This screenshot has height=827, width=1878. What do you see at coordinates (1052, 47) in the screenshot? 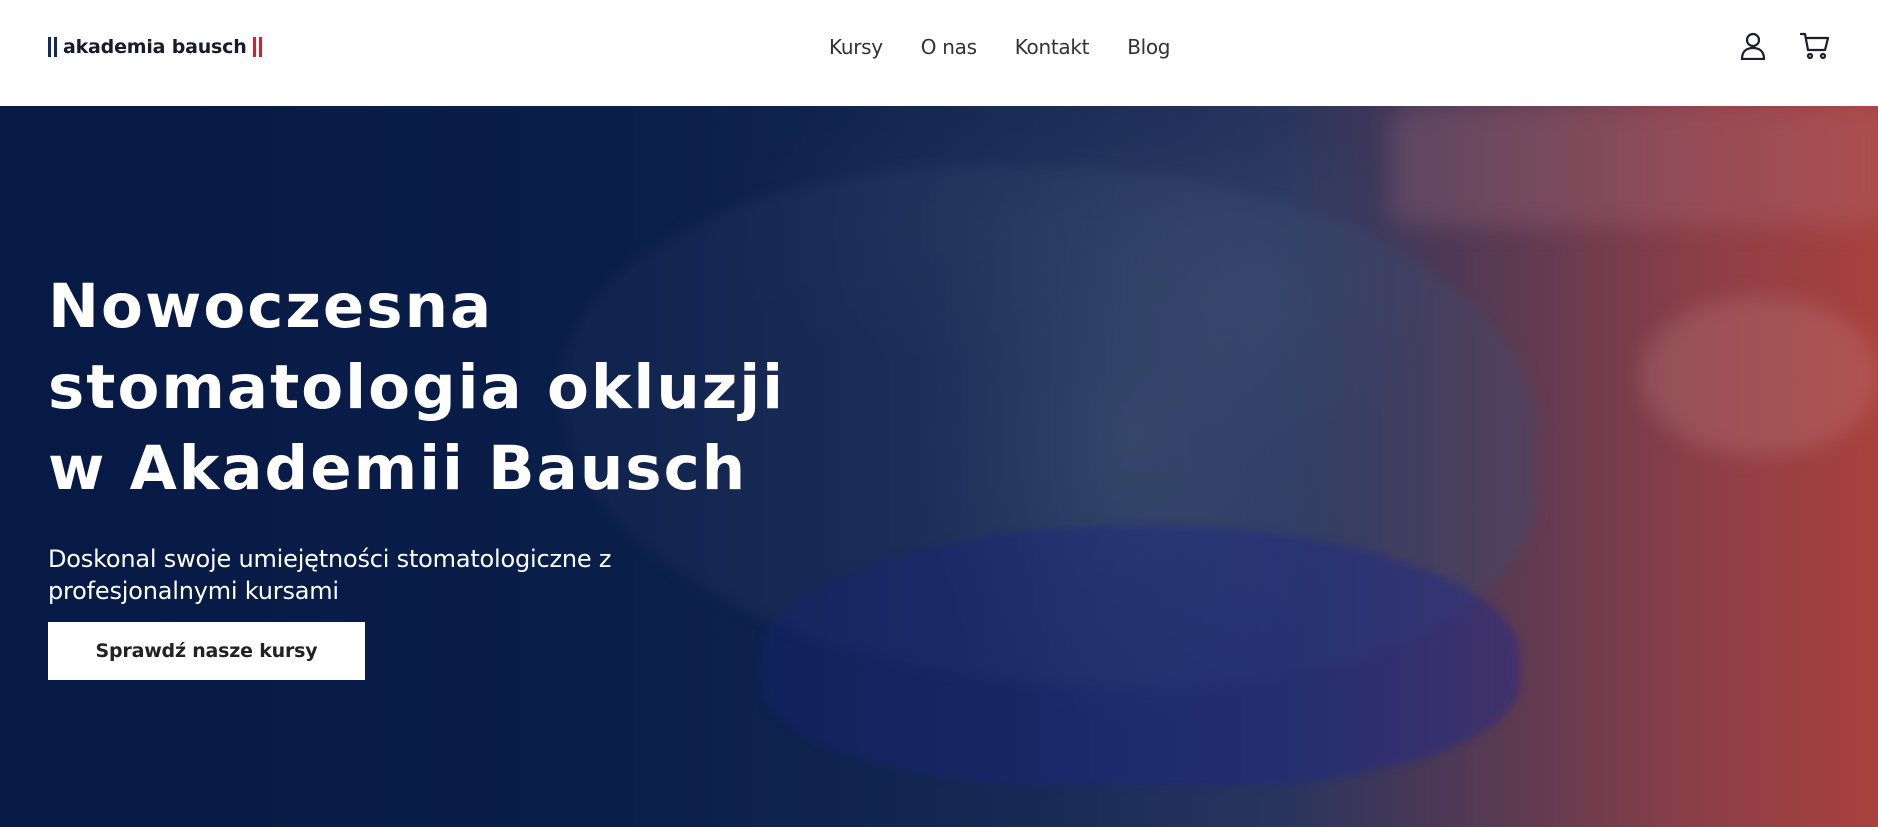
I see `nav-item-kontakt: Kontakt` at bounding box center [1052, 47].